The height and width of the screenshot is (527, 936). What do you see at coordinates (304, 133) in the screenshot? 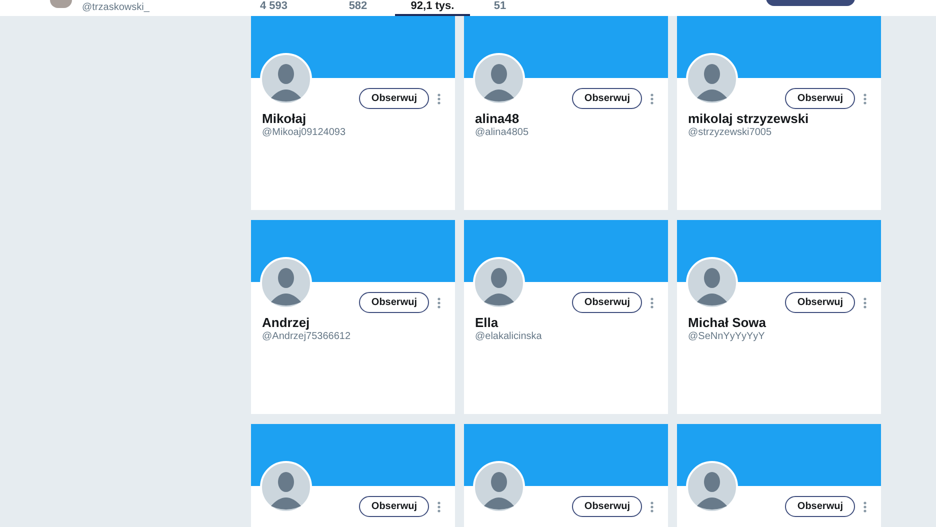
I see `user-handle: @Mikoaj09124093` at bounding box center [304, 133].